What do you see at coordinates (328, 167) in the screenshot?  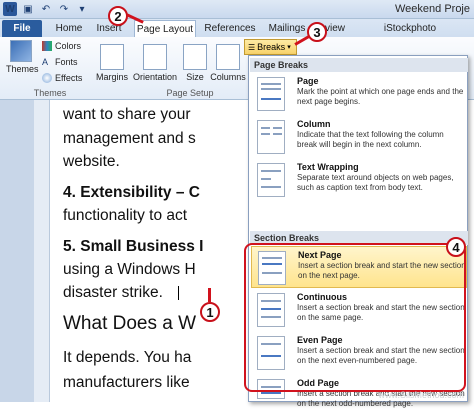 I see `menu-item-title: Text Wrapping` at bounding box center [328, 167].